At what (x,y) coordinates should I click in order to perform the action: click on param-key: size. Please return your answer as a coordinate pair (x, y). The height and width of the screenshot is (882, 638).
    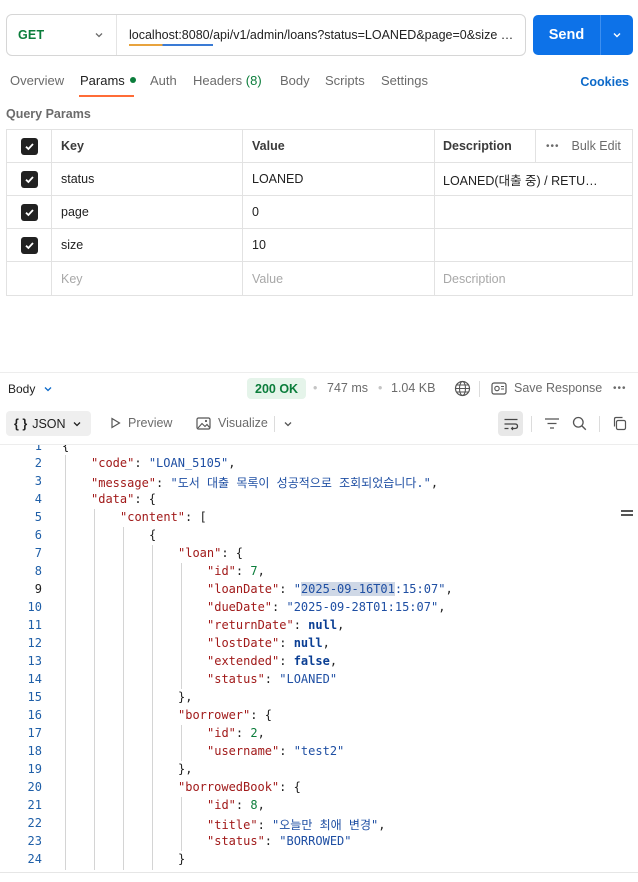
    Looking at the image, I should click on (147, 245).